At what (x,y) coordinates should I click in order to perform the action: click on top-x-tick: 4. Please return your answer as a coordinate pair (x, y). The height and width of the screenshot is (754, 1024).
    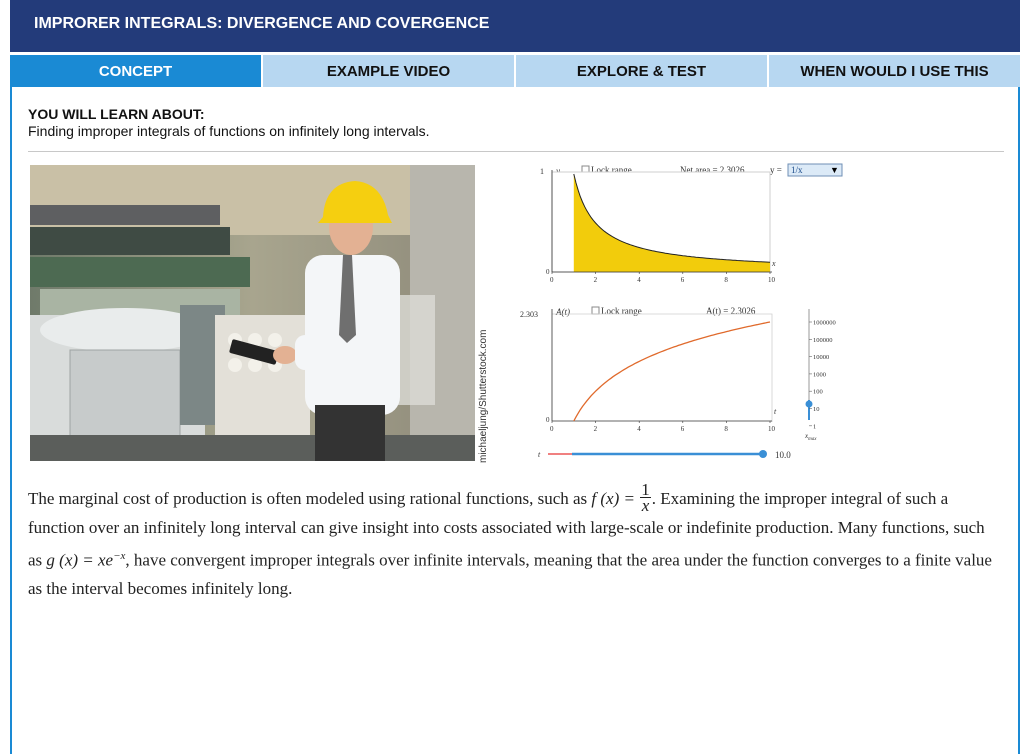
    Looking at the image, I should click on (639, 280).